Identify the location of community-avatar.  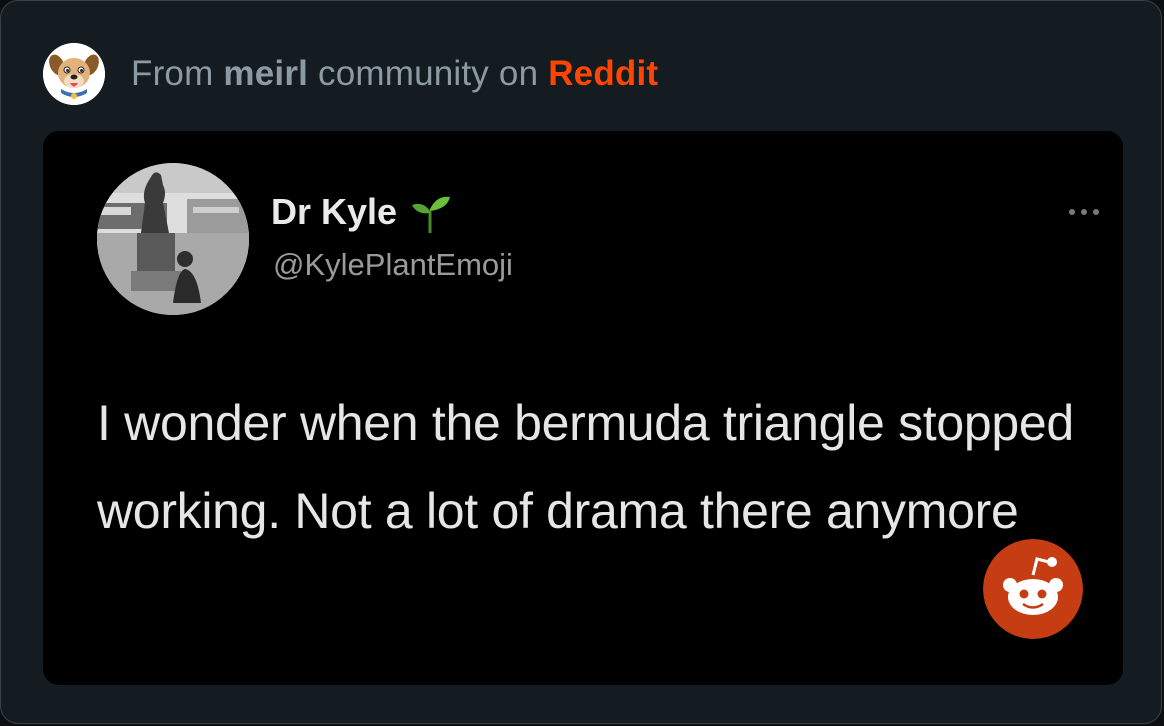
(74, 74).